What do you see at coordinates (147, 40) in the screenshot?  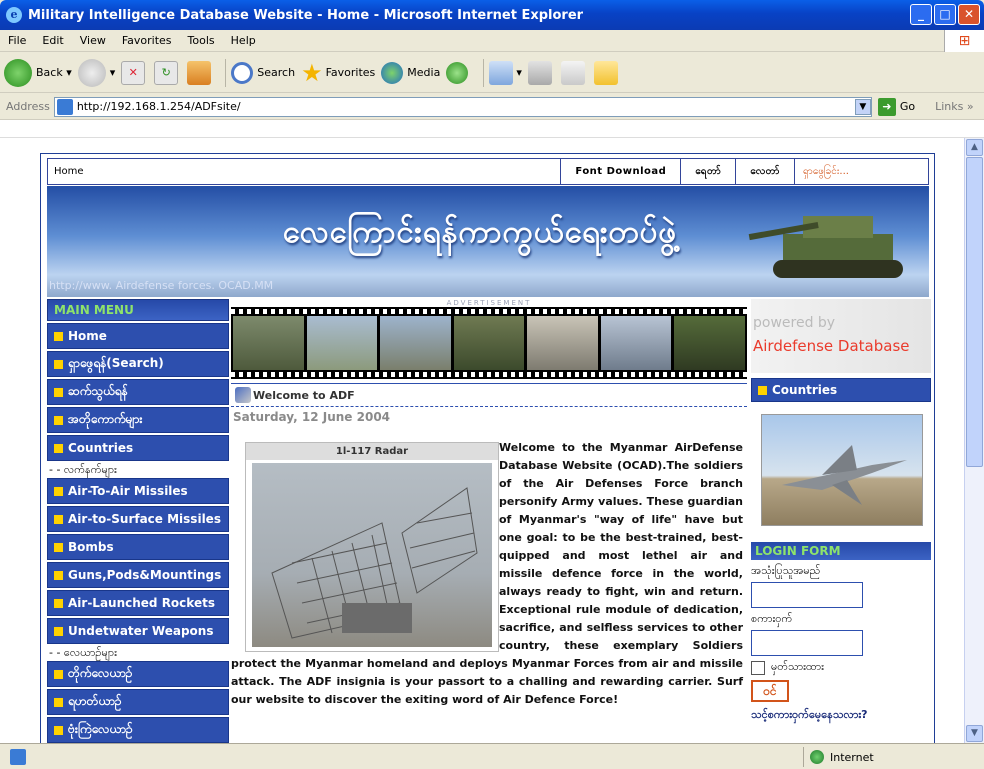 I see `menu-favorites: Favorites` at bounding box center [147, 40].